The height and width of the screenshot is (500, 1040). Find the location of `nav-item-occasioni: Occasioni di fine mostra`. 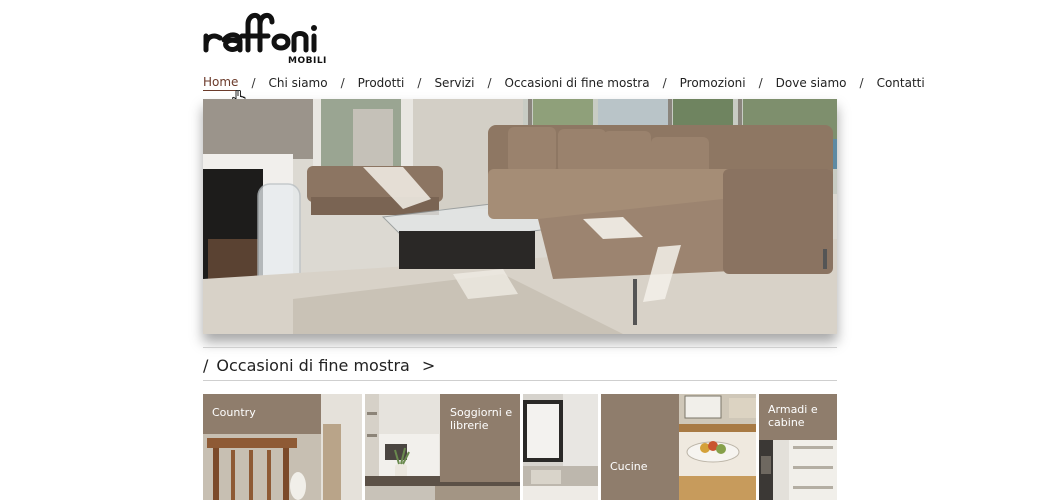

nav-item-occasioni: Occasioni di fine mostra is located at coordinates (577, 83).